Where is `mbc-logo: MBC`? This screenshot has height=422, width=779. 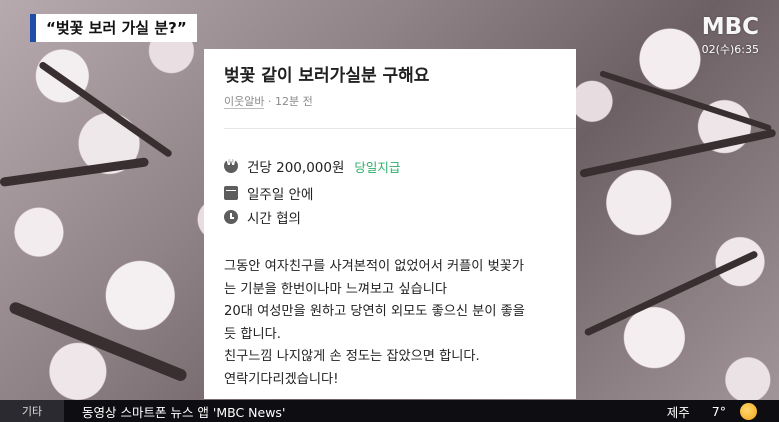 mbc-logo: MBC is located at coordinates (730, 27).